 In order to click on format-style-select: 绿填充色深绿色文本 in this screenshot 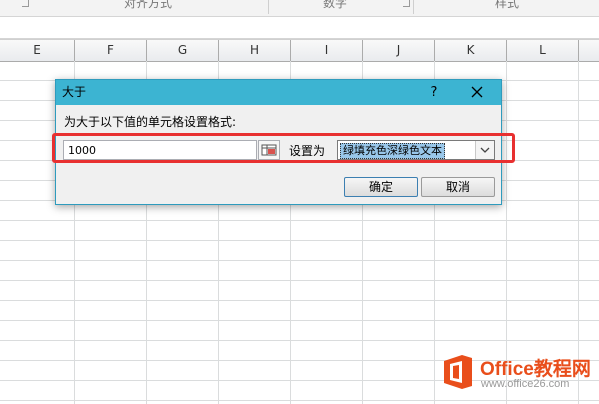, I will do `click(416, 150)`.